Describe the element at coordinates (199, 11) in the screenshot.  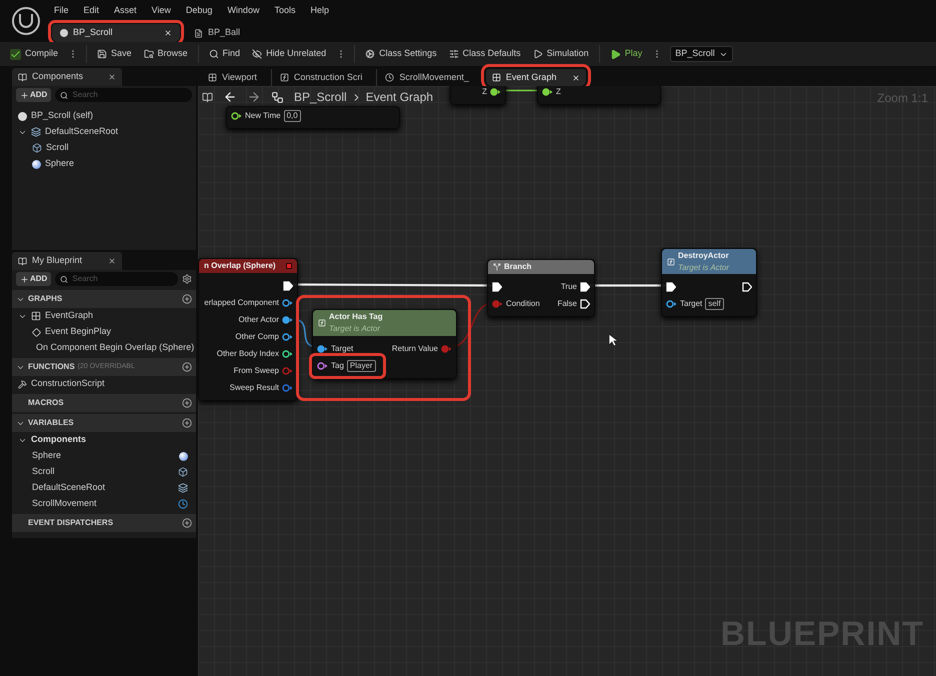
I see `menu-item: Debug` at that location.